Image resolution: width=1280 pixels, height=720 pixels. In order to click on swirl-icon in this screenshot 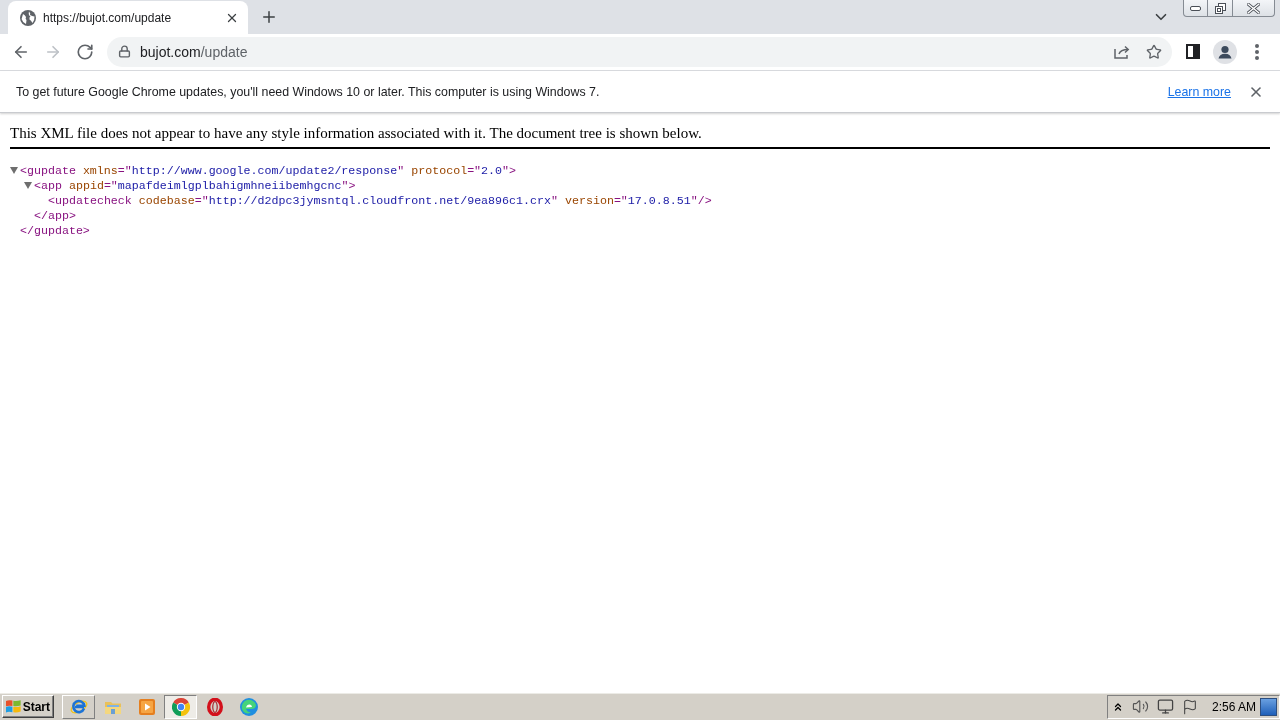, I will do `click(248, 706)`.